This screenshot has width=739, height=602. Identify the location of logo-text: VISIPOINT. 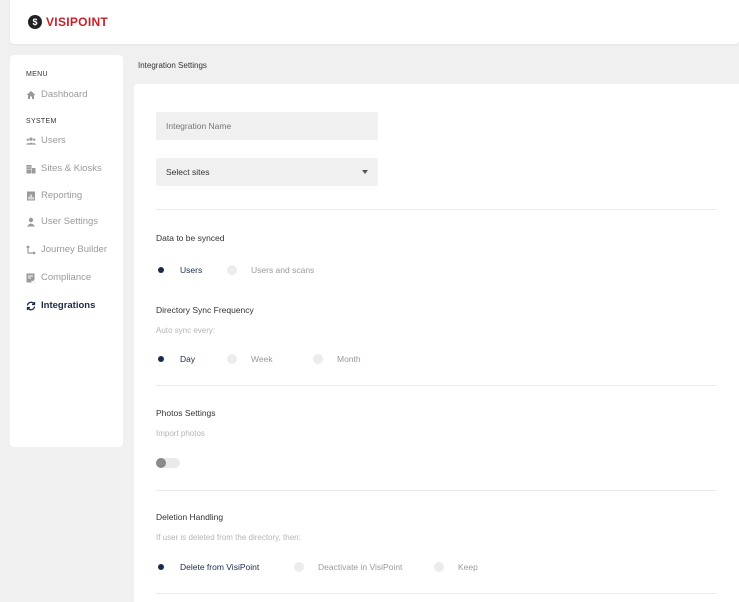
(77, 22).